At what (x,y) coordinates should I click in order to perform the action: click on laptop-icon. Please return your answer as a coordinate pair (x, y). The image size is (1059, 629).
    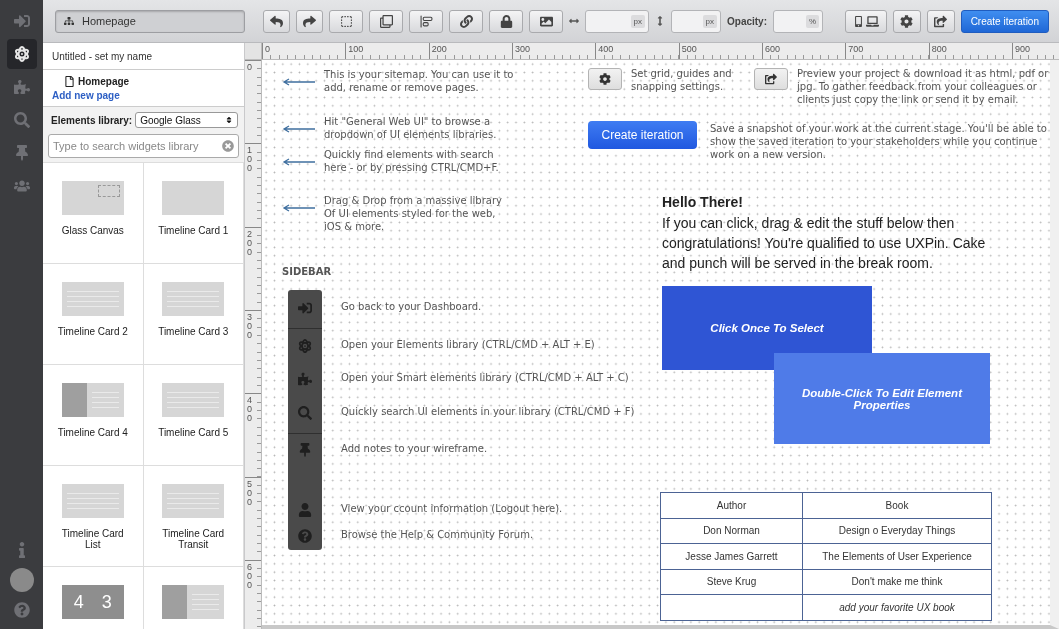
    Looking at the image, I should click on (872, 21).